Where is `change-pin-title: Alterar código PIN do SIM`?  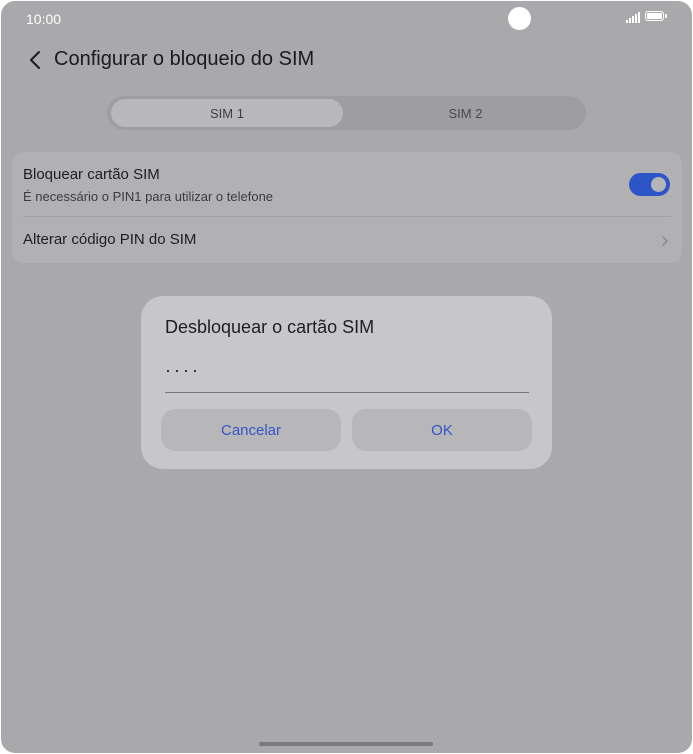
change-pin-title: Alterar código PIN do SIM is located at coordinates (109, 239).